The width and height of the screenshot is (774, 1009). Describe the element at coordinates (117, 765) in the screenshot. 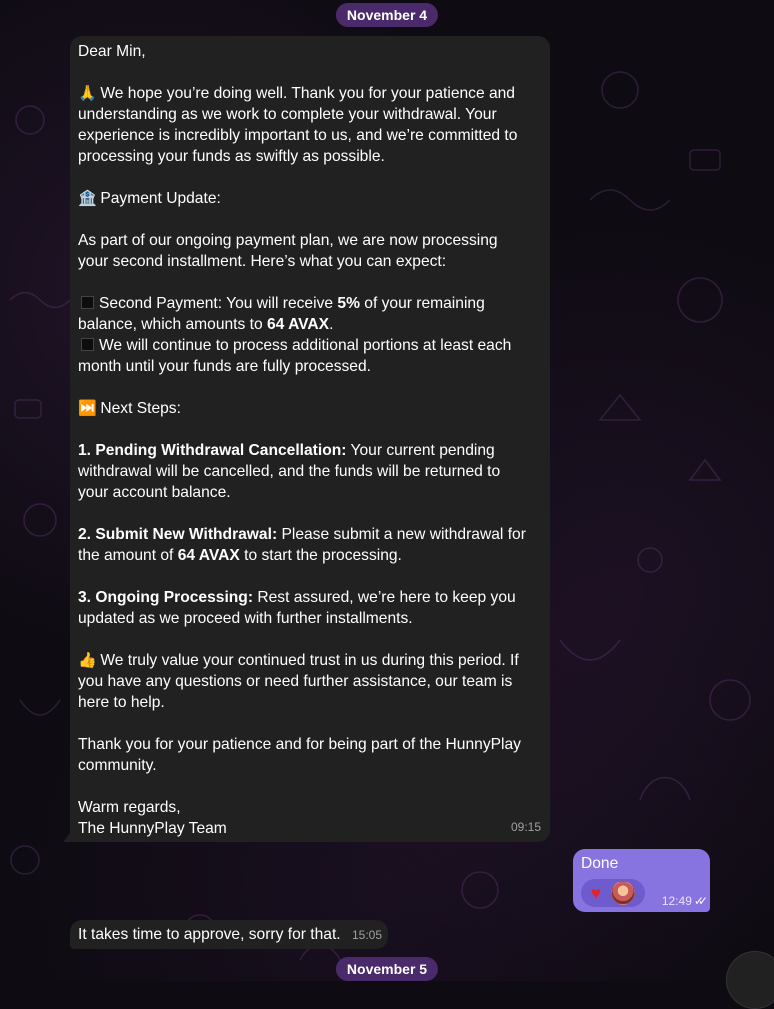

I see `text-span: community.` at that location.